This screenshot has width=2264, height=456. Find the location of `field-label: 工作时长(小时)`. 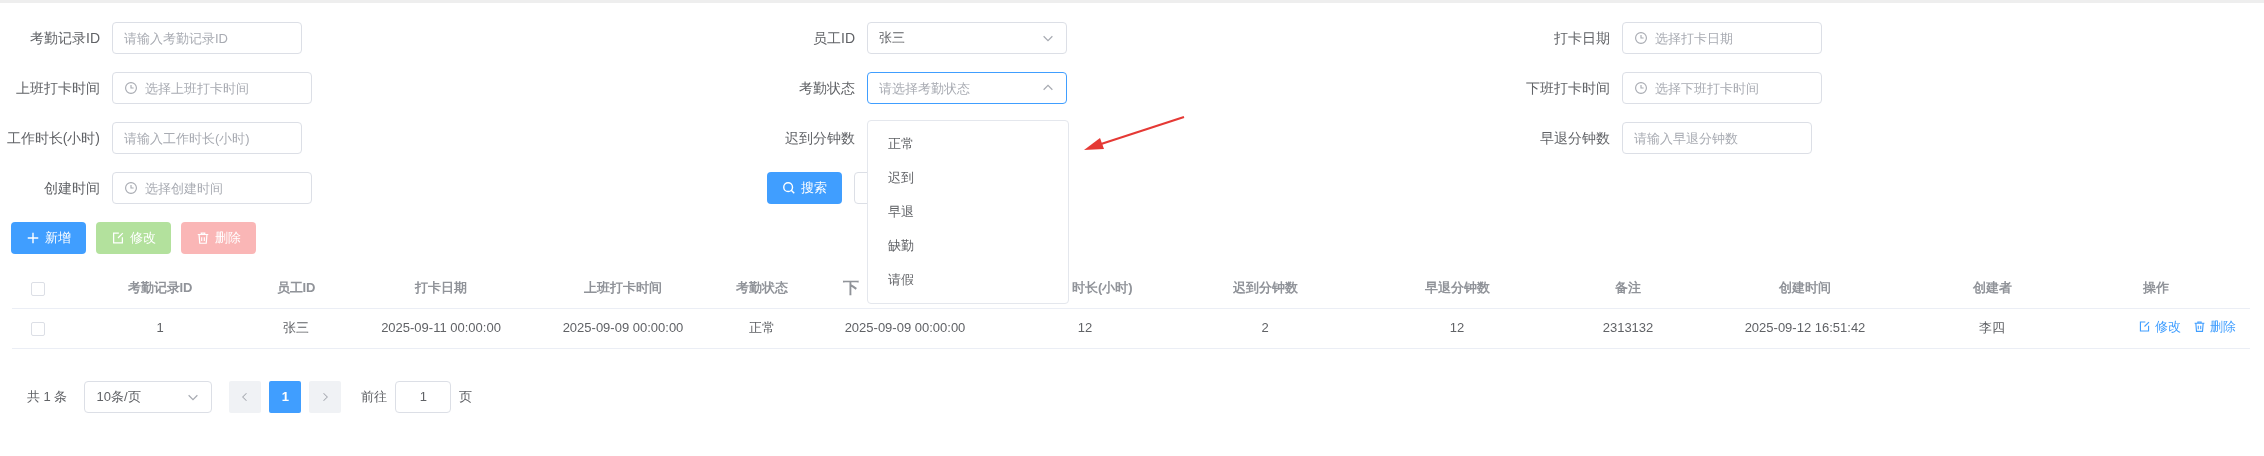

field-label: 工作时长(小时) is located at coordinates (52, 138).